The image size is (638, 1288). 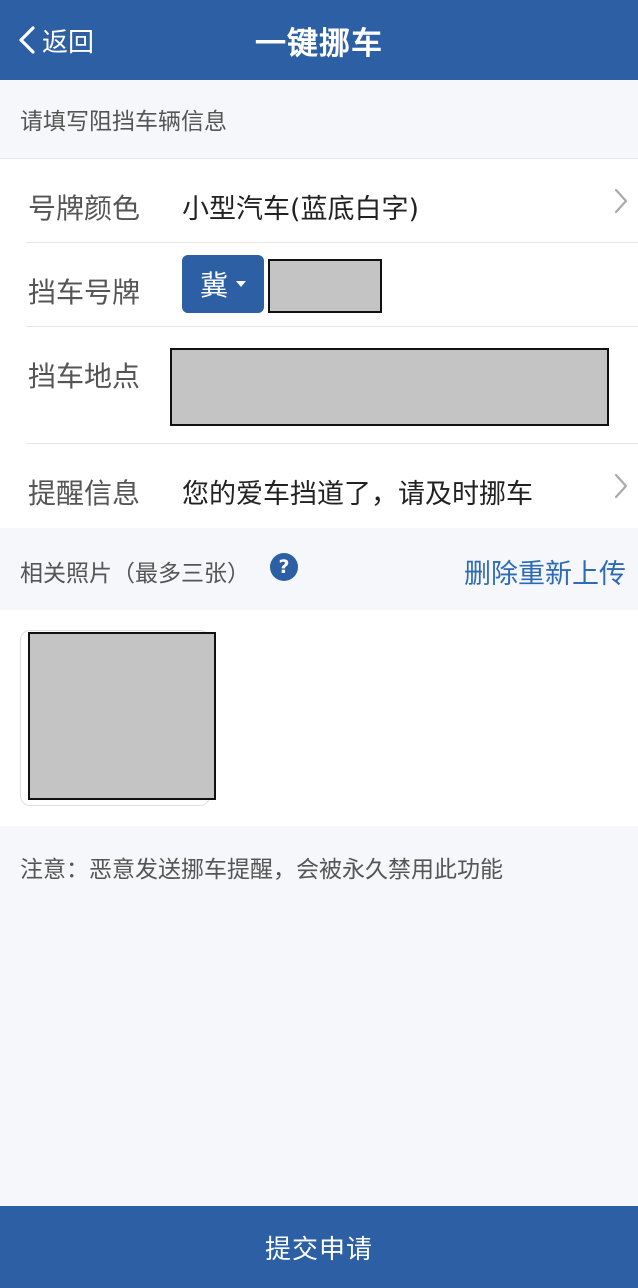 What do you see at coordinates (319, 569) in the screenshot?
I see `photos-header: 相关照片（最多三张） ? 删除重新上传` at bounding box center [319, 569].